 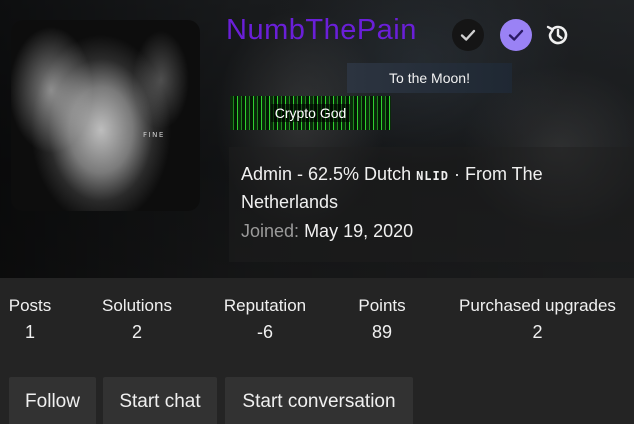 I want to click on user-banner-label: Crypto God, so click(x=310, y=113).